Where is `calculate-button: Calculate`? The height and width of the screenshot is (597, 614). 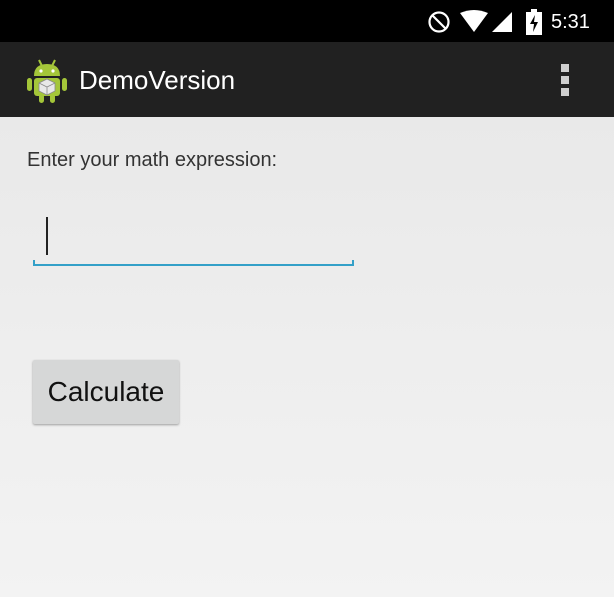
calculate-button: Calculate is located at coordinates (106, 392).